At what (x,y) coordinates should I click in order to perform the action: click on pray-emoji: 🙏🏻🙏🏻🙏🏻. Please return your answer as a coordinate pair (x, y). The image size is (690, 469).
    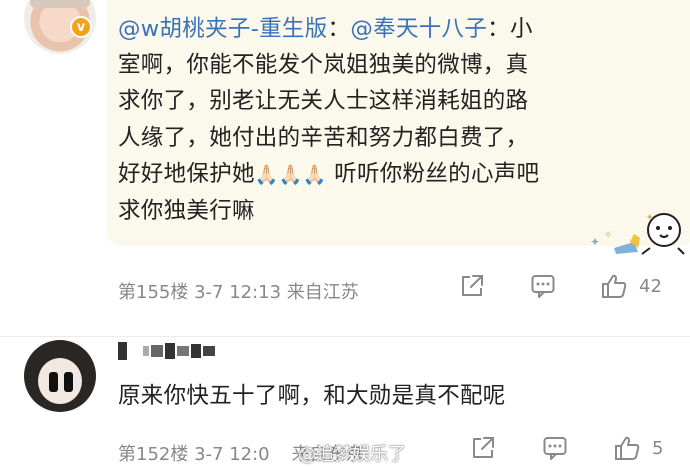
    Looking at the image, I should click on (290, 174).